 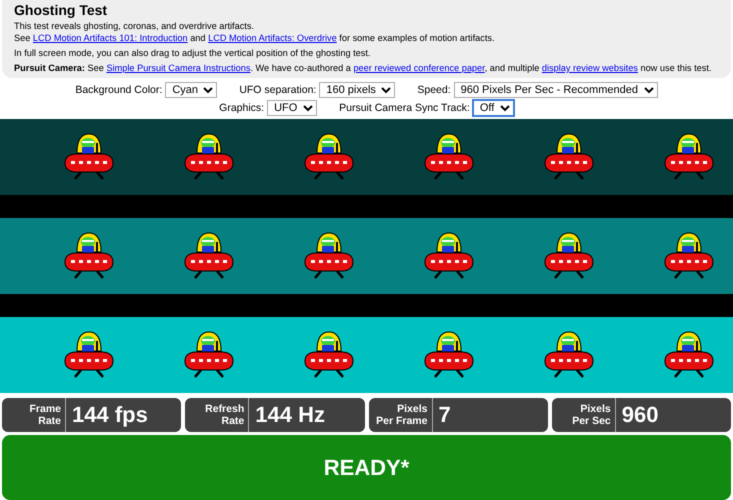 I want to click on stat-label: Frame Rate, so click(x=34, y=415).